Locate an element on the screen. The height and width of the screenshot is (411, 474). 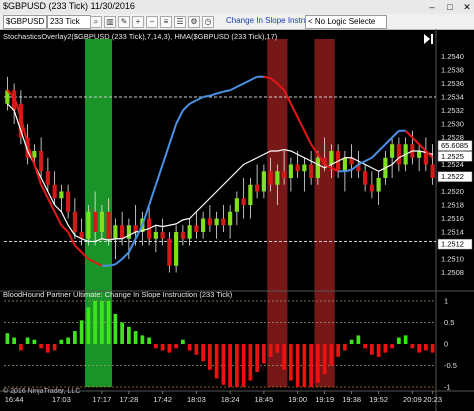
time-tick-label: 20:09 is located at coordinates (412, 399).